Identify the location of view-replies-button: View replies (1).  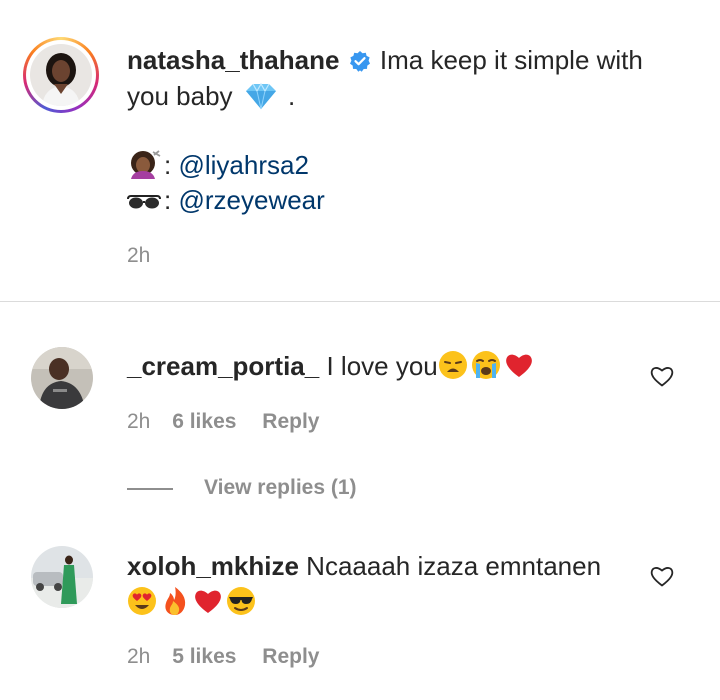
(280, 488).